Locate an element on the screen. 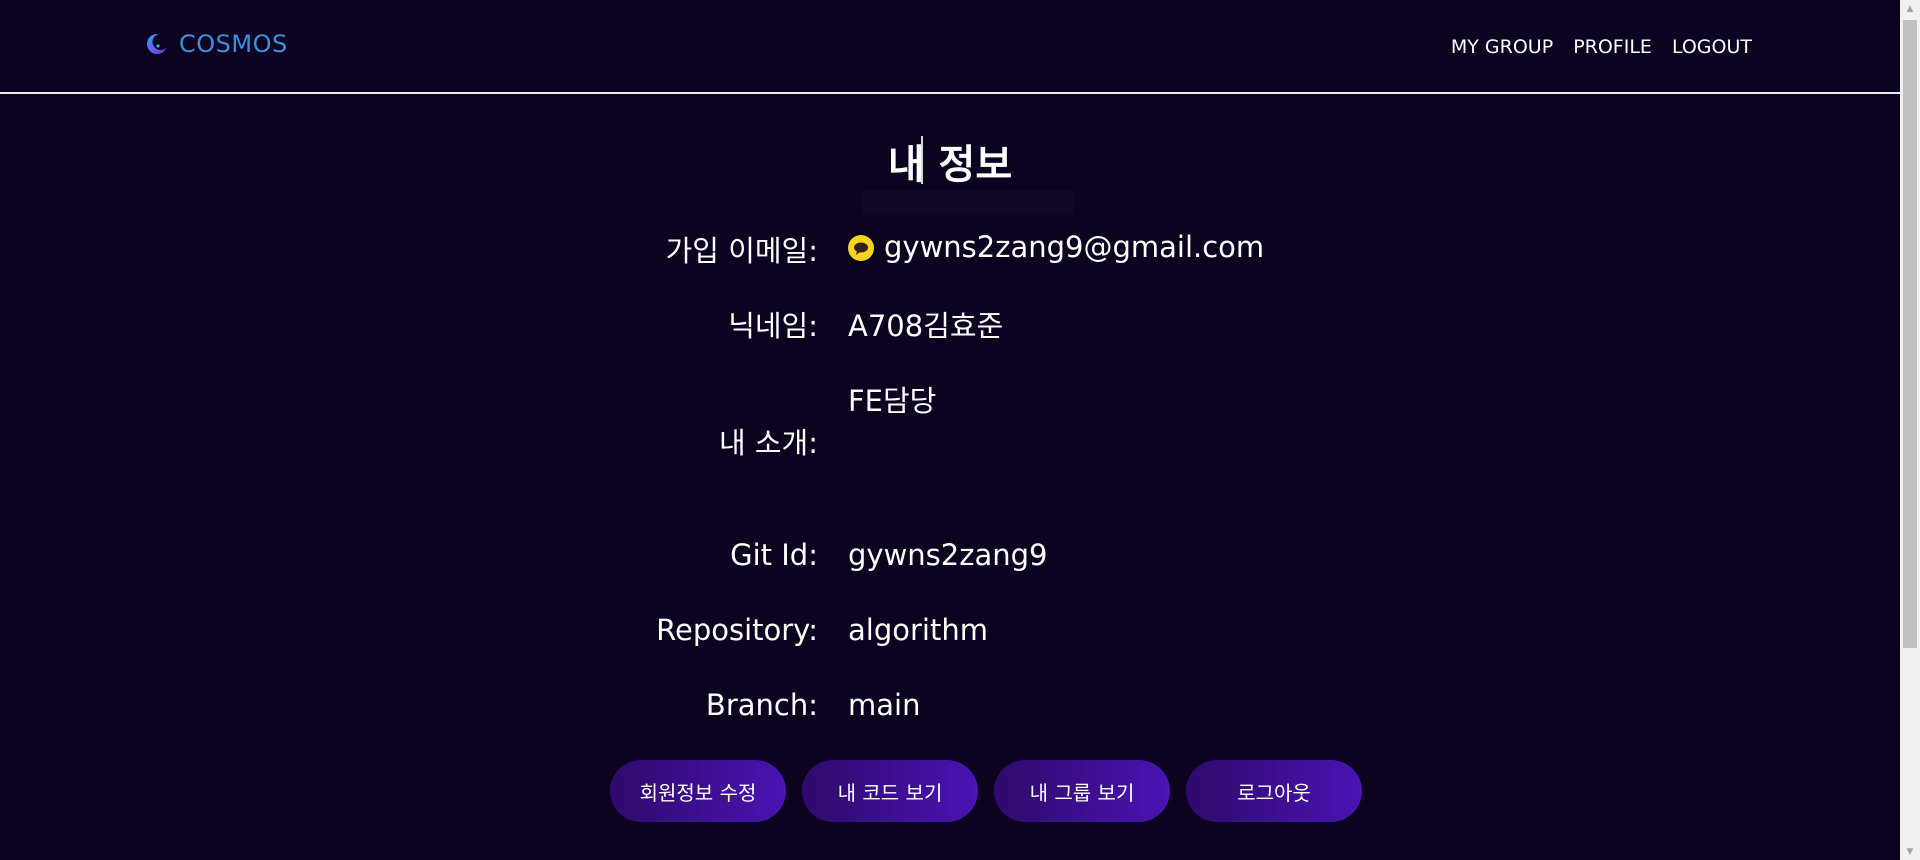 The image size is (1920, 860). title-underline is located at coordinates (968, 202).